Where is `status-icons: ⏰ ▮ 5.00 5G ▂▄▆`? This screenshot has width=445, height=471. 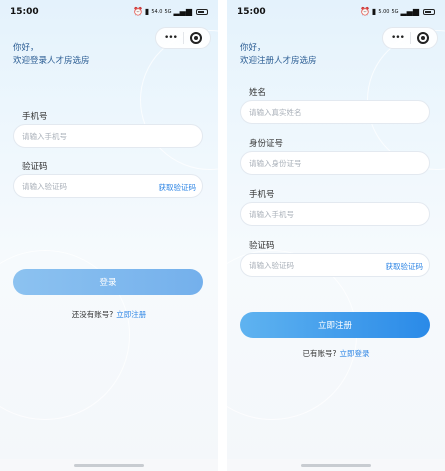 status-icons: ⏰ ▮ 5.00 5G ▂▄▆ is located at coordinates (397, 12).